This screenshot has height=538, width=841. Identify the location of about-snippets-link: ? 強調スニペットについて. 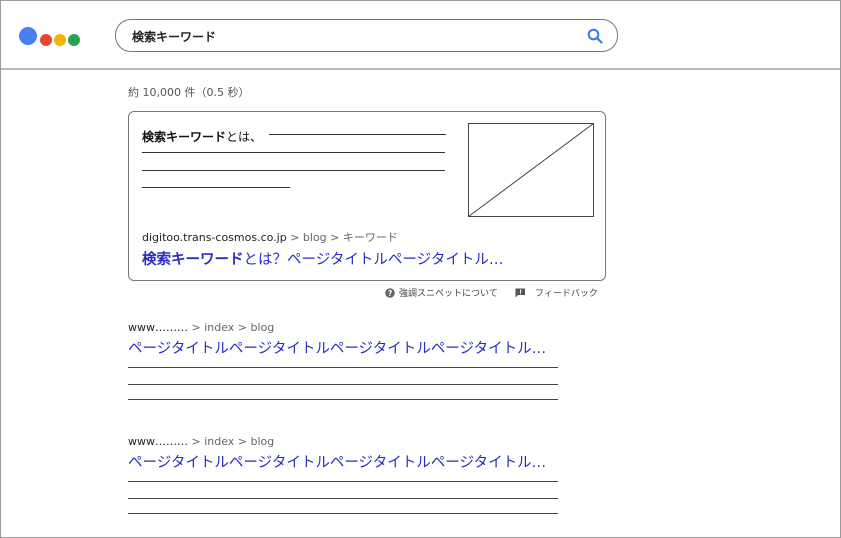
(441, 292).